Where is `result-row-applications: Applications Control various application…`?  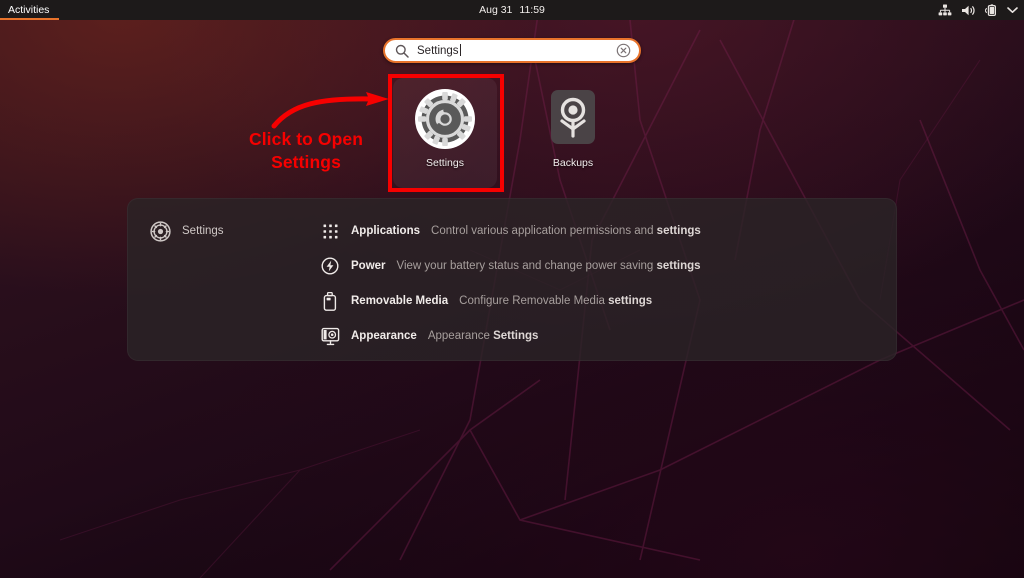
result-row-applications: Applications Control various application… is located at coordinates (608, 231).